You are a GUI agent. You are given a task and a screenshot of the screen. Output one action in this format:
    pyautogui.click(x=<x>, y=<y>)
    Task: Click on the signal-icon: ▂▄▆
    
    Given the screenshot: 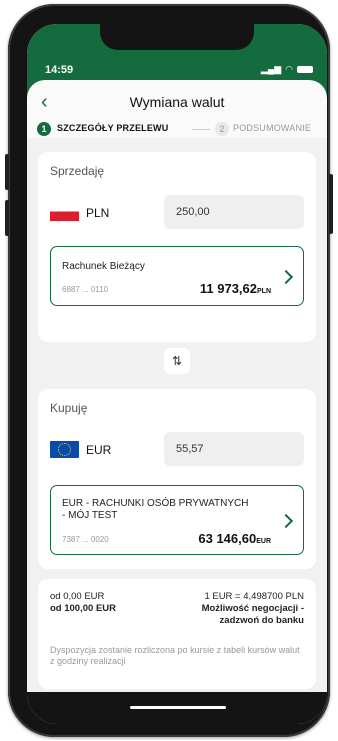 What is the action you would take?
    pyautogui.click(x=271, y=69)
    